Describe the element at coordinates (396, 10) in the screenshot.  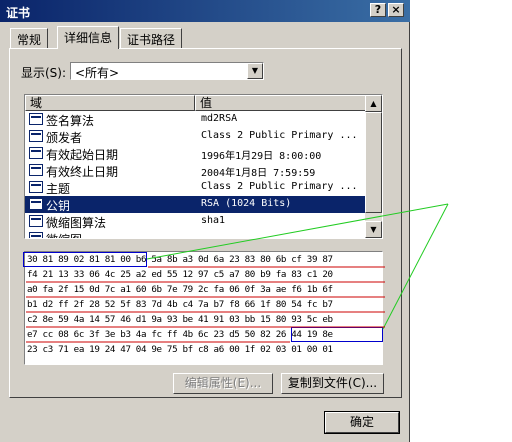
I see `close-button: ×` at that location.